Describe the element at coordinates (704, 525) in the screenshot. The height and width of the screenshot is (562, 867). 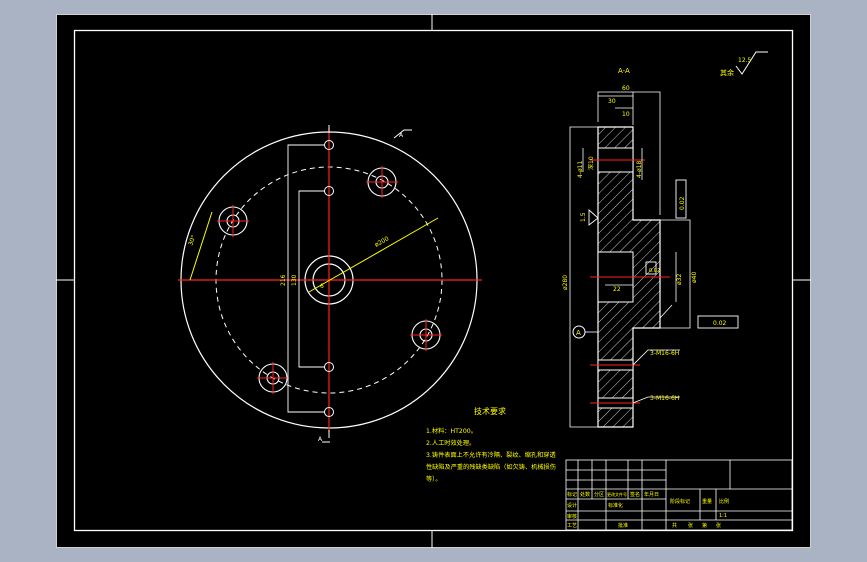
I see `tb-sheet: 第` at that location.